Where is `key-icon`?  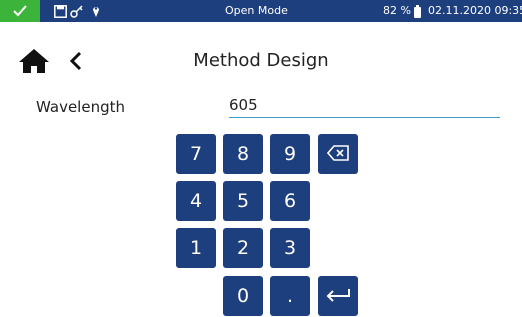 key-icon is located at coordinates (77, 11).